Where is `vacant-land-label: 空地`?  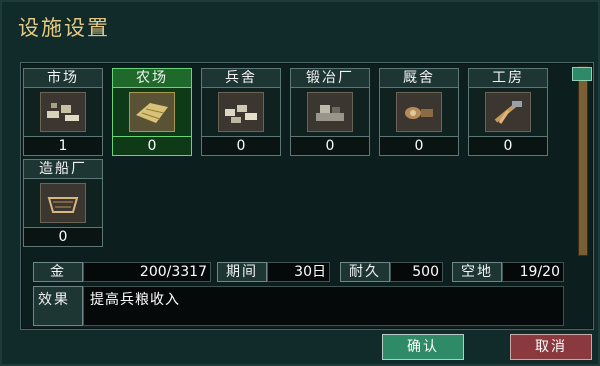 vacant-land-label: 空地 is located at coordinates (477, 272).